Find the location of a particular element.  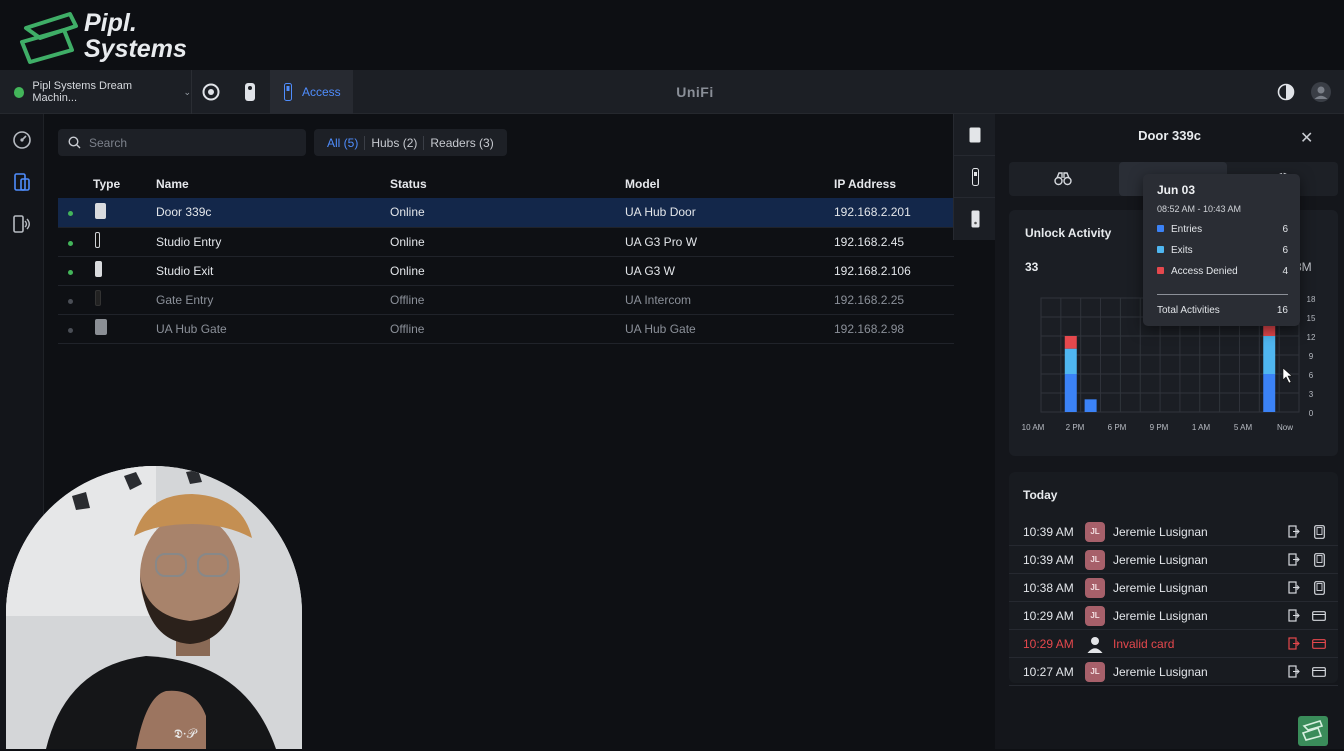

search-input is located at coordinates (189, 142).